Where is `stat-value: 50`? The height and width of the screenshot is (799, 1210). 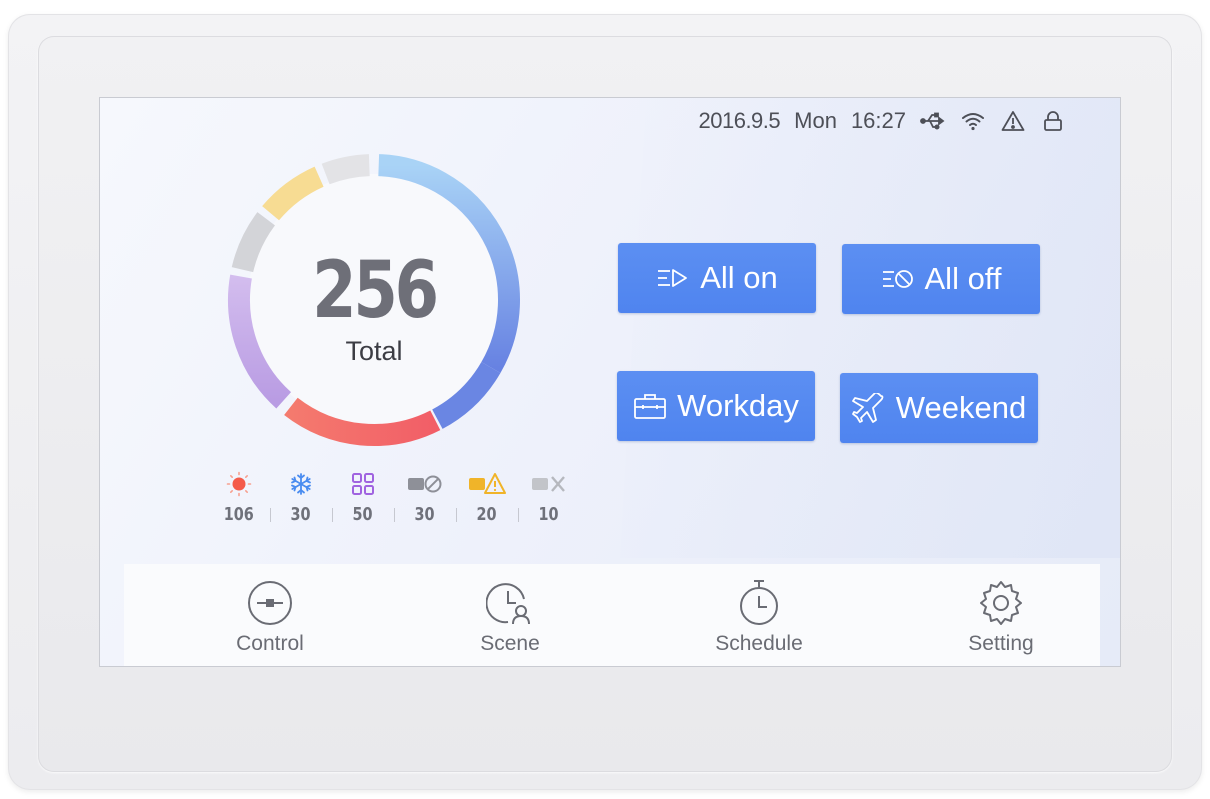
stat-value: 50 is located at coordinates (363, 514).